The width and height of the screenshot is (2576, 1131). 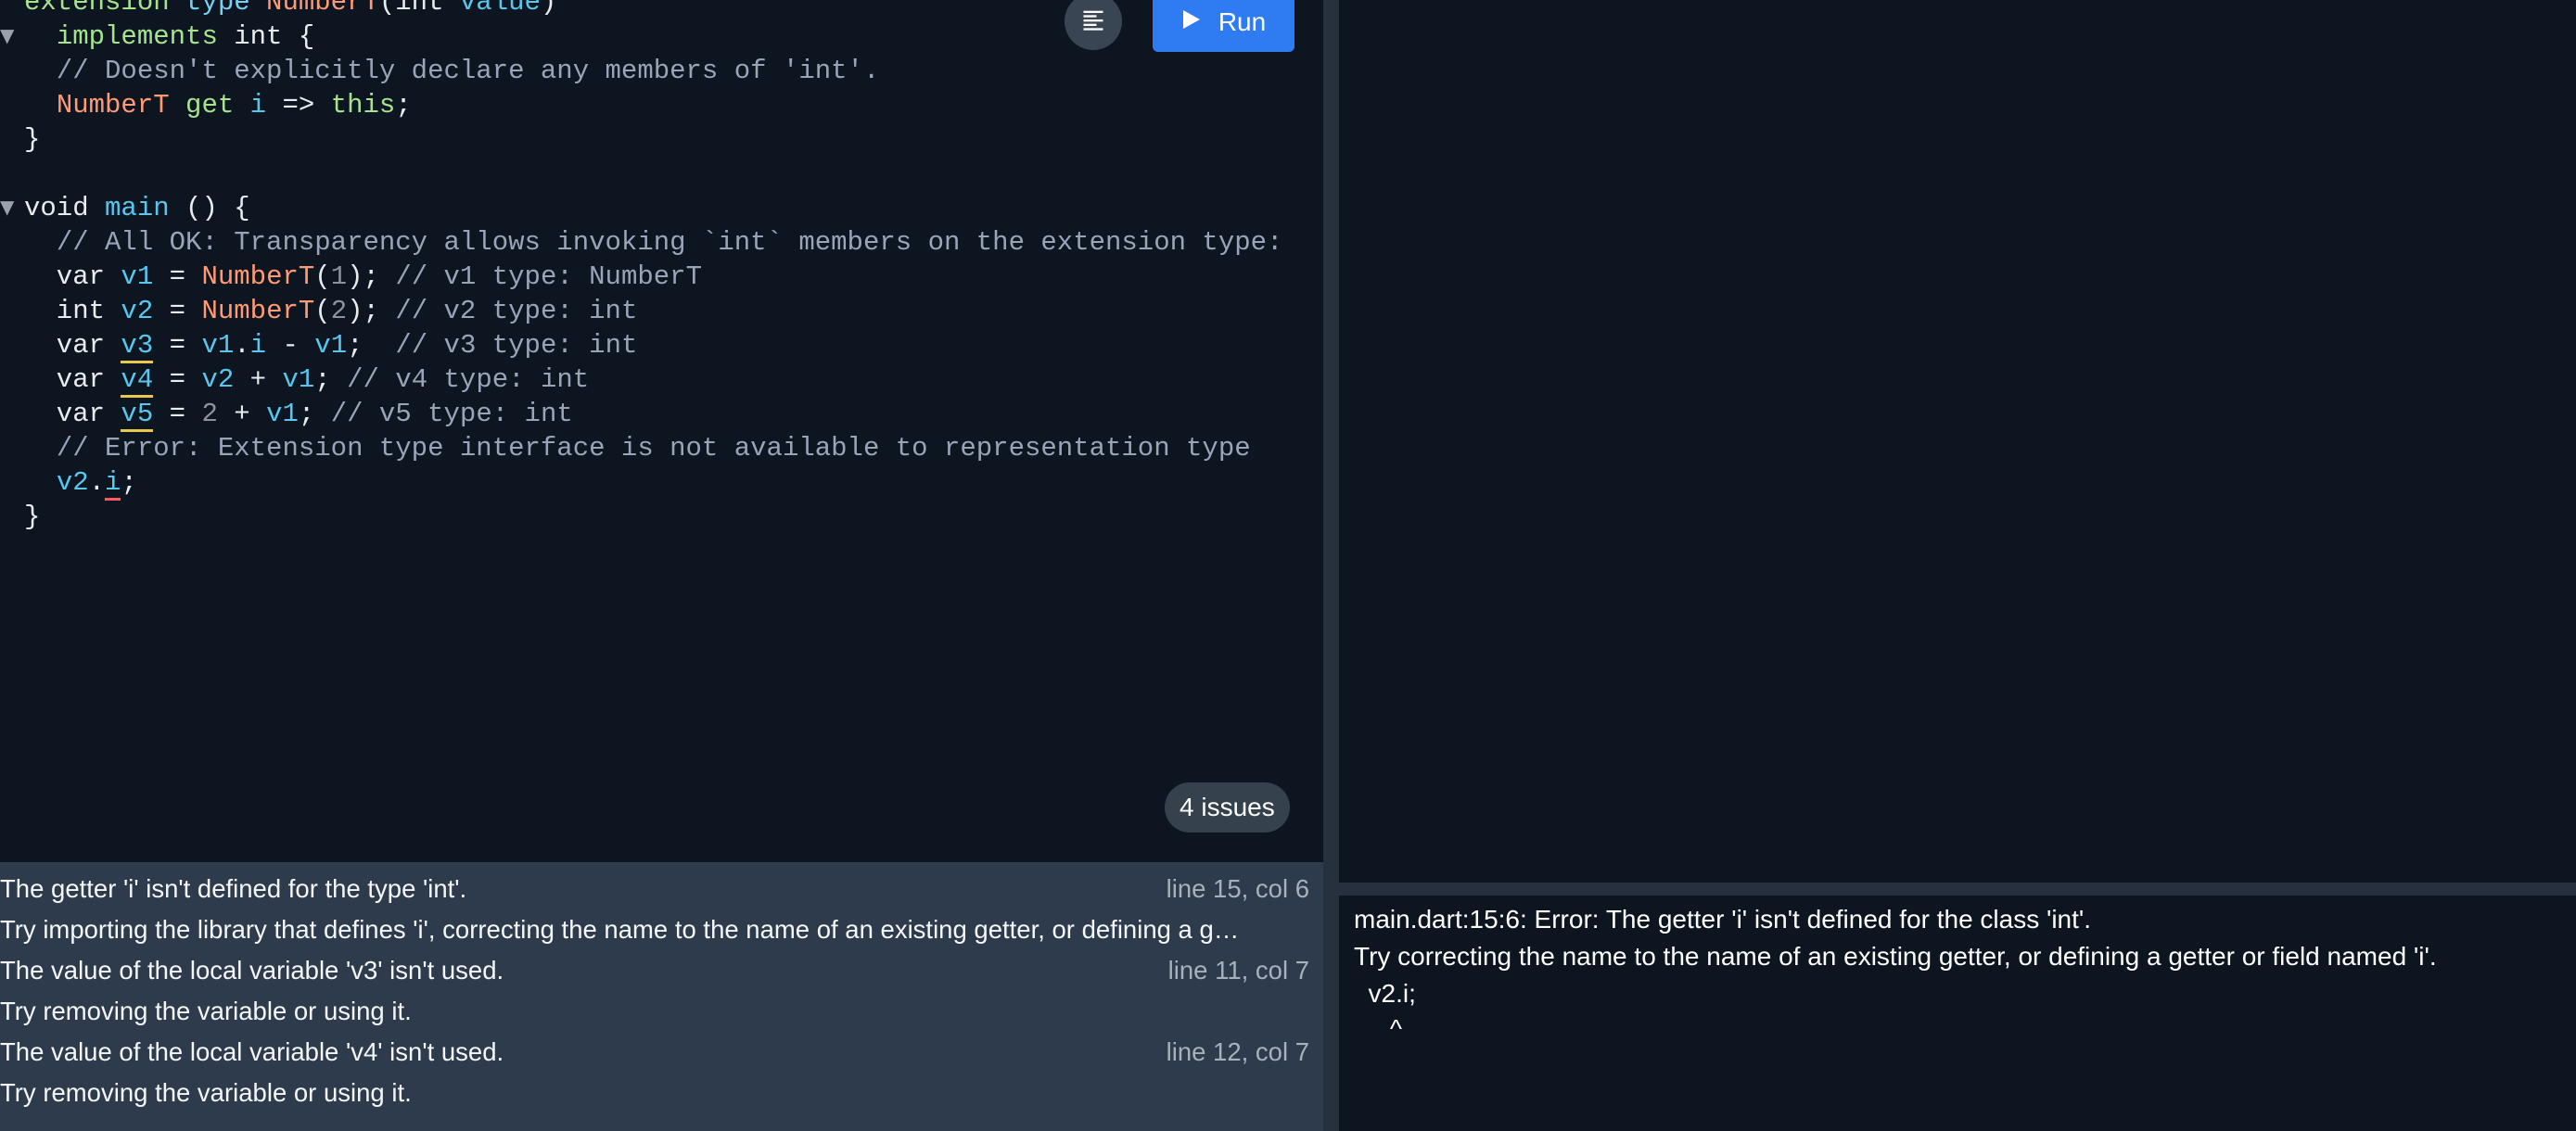 I want to click on vertical-split-handle, so click(x=1331, y=565).